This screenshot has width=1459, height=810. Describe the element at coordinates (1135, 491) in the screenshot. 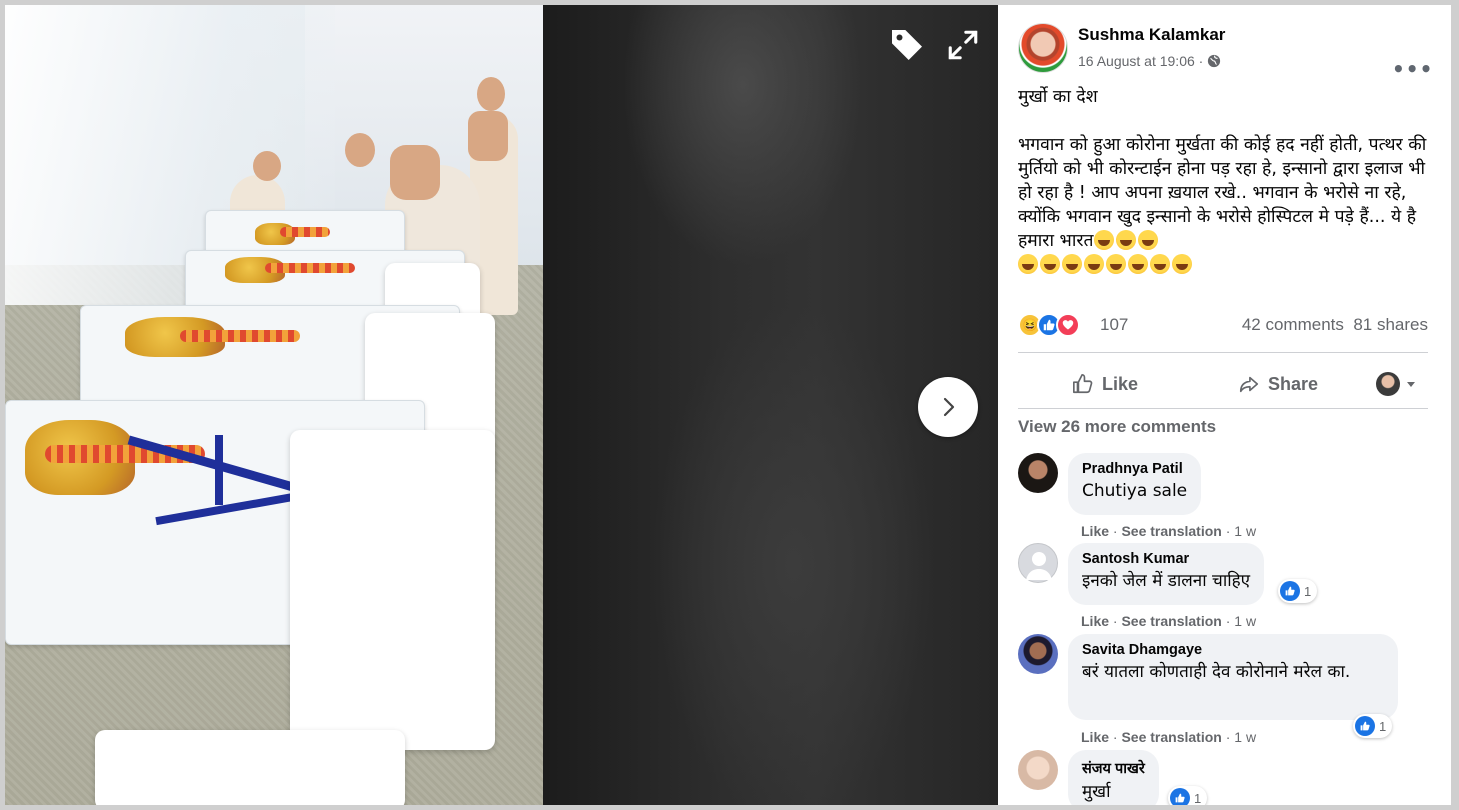

I see `comment-text: Chutiya sale` at that location.